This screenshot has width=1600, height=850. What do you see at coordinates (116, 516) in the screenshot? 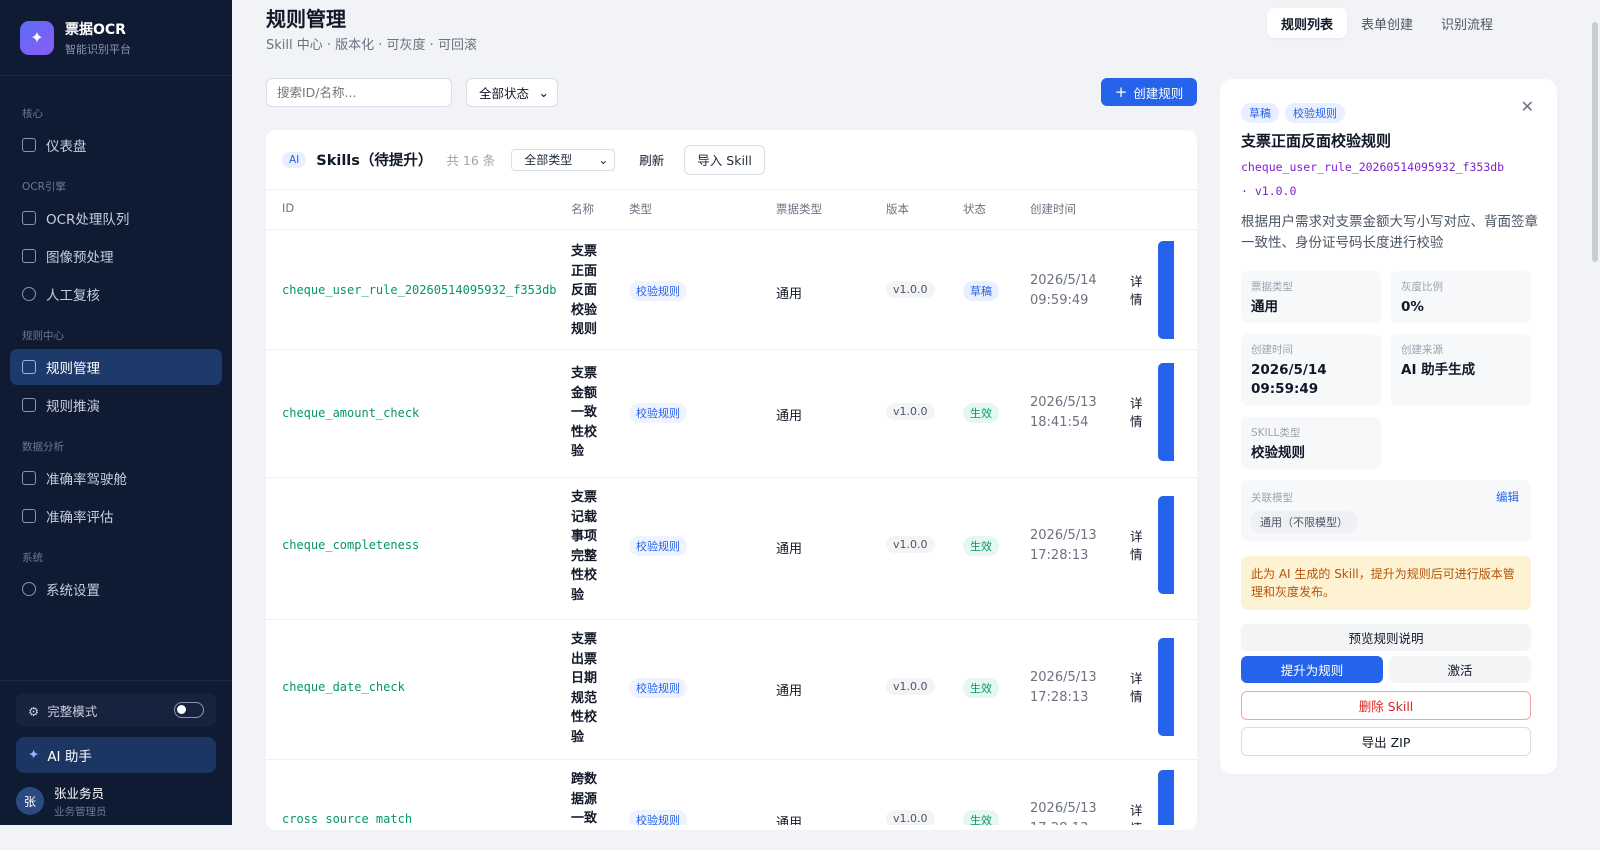
I see `sidebar-item-accuracy-eval: 准确率评估` at bounding box center [116, 516].